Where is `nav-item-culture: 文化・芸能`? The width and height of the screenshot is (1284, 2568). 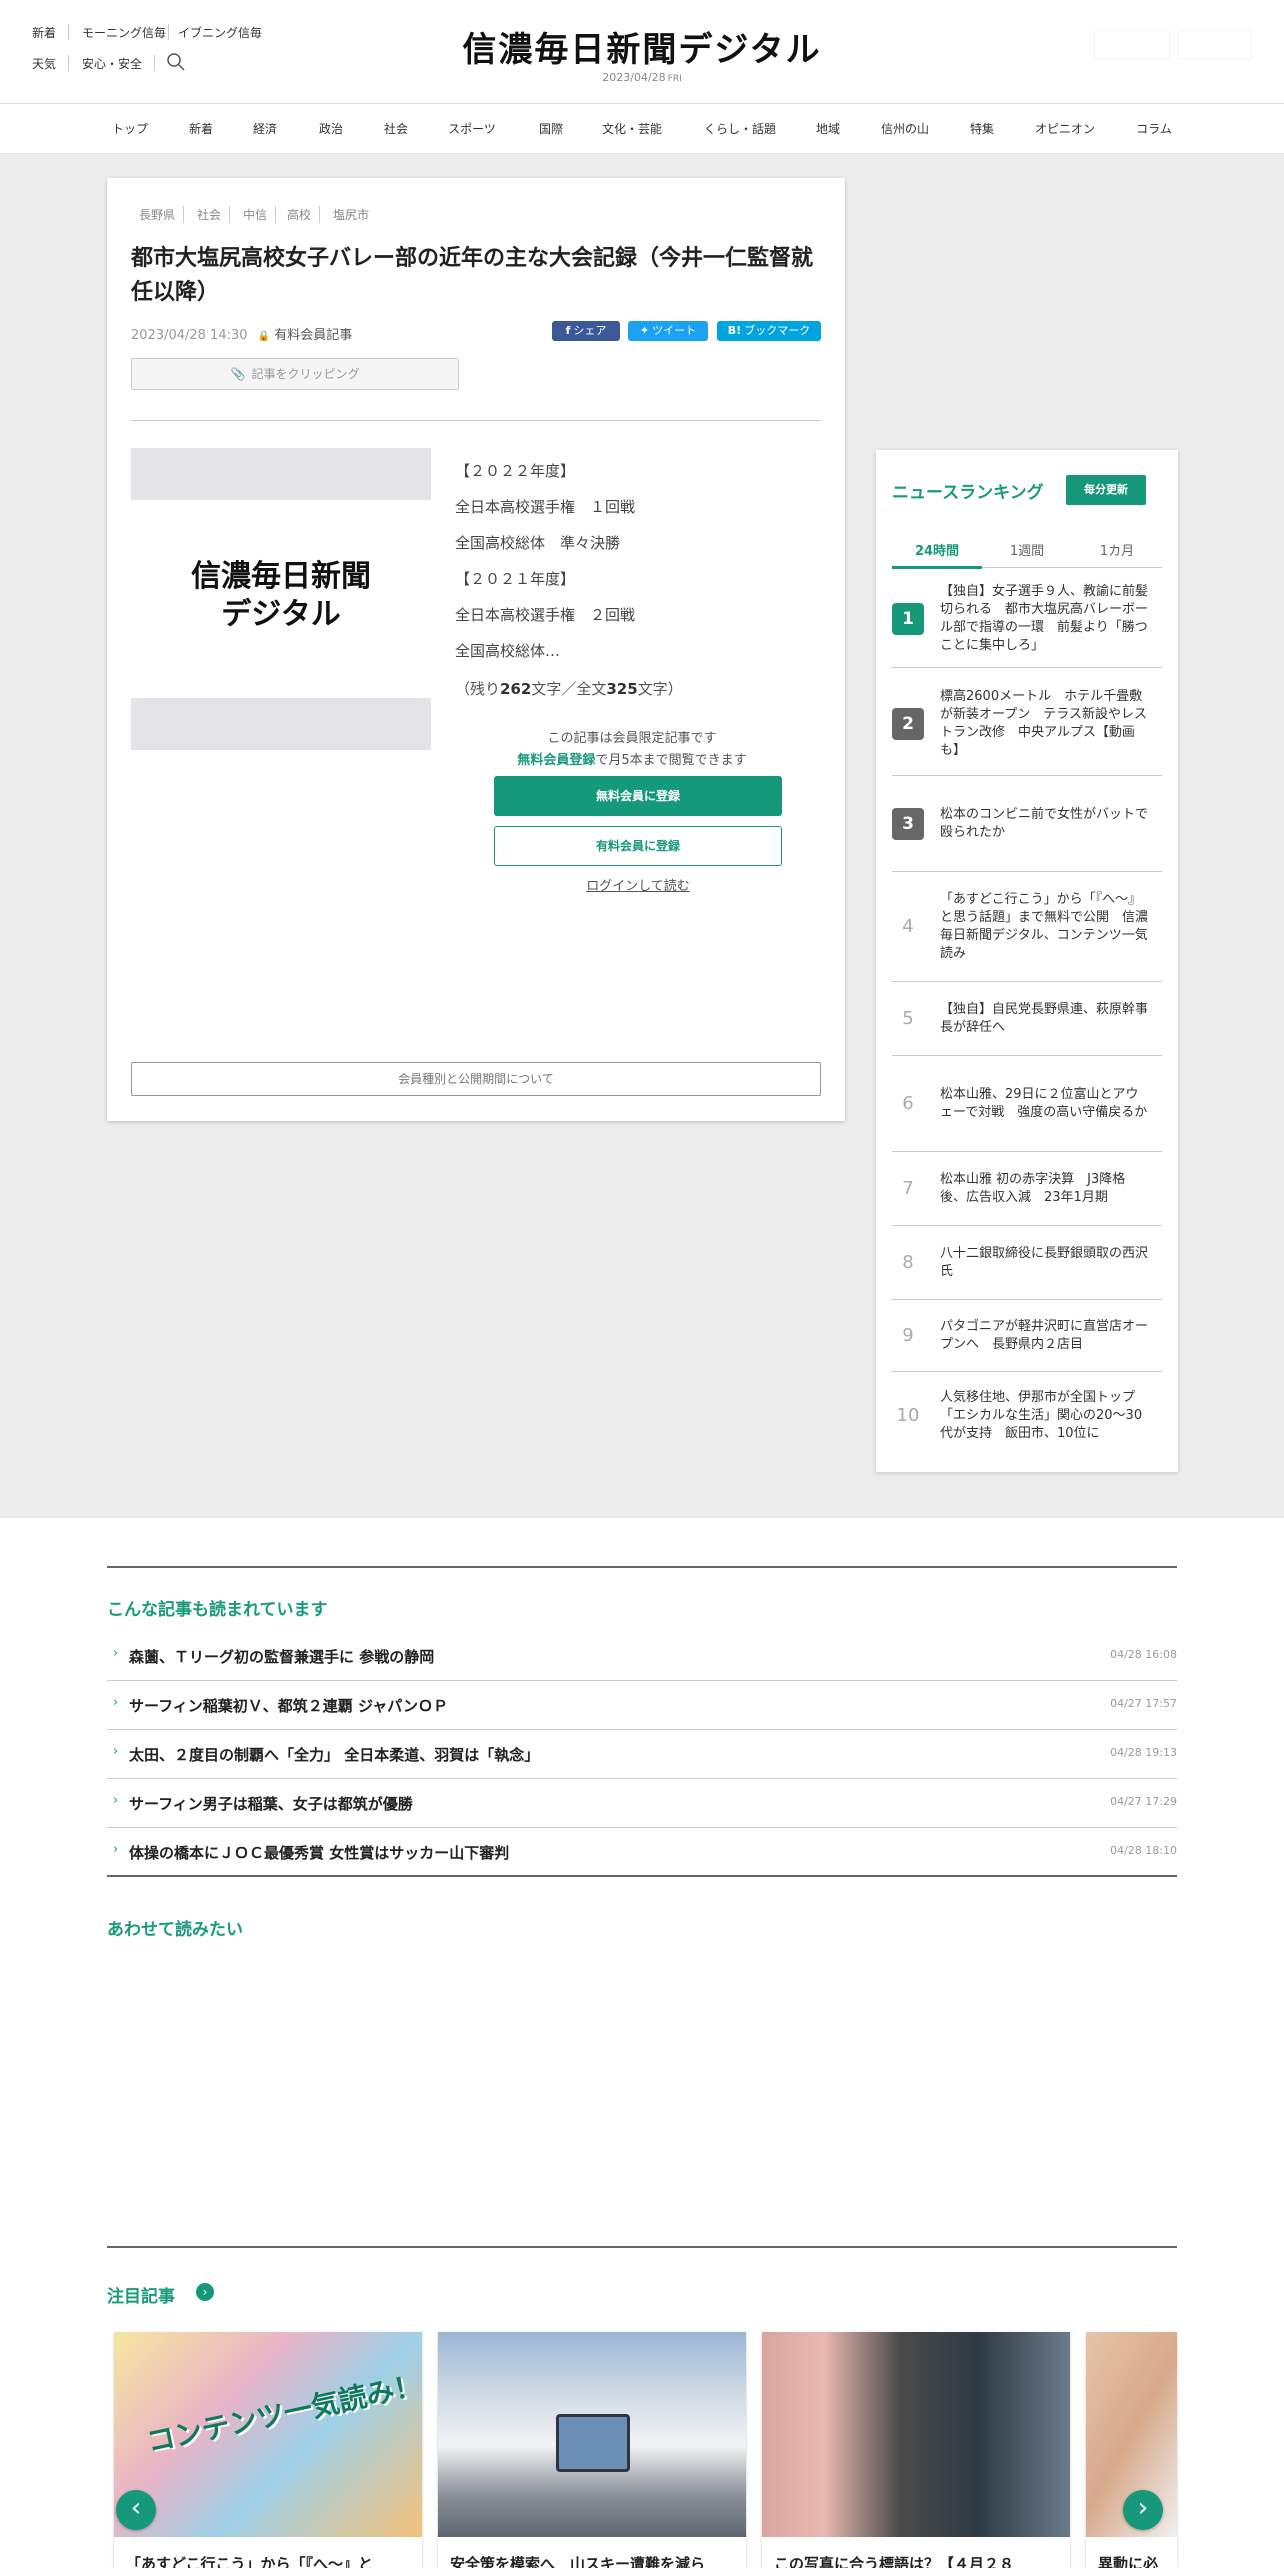
nav-item-culture: 文化・芸能 is located at coordinates (632, 128).